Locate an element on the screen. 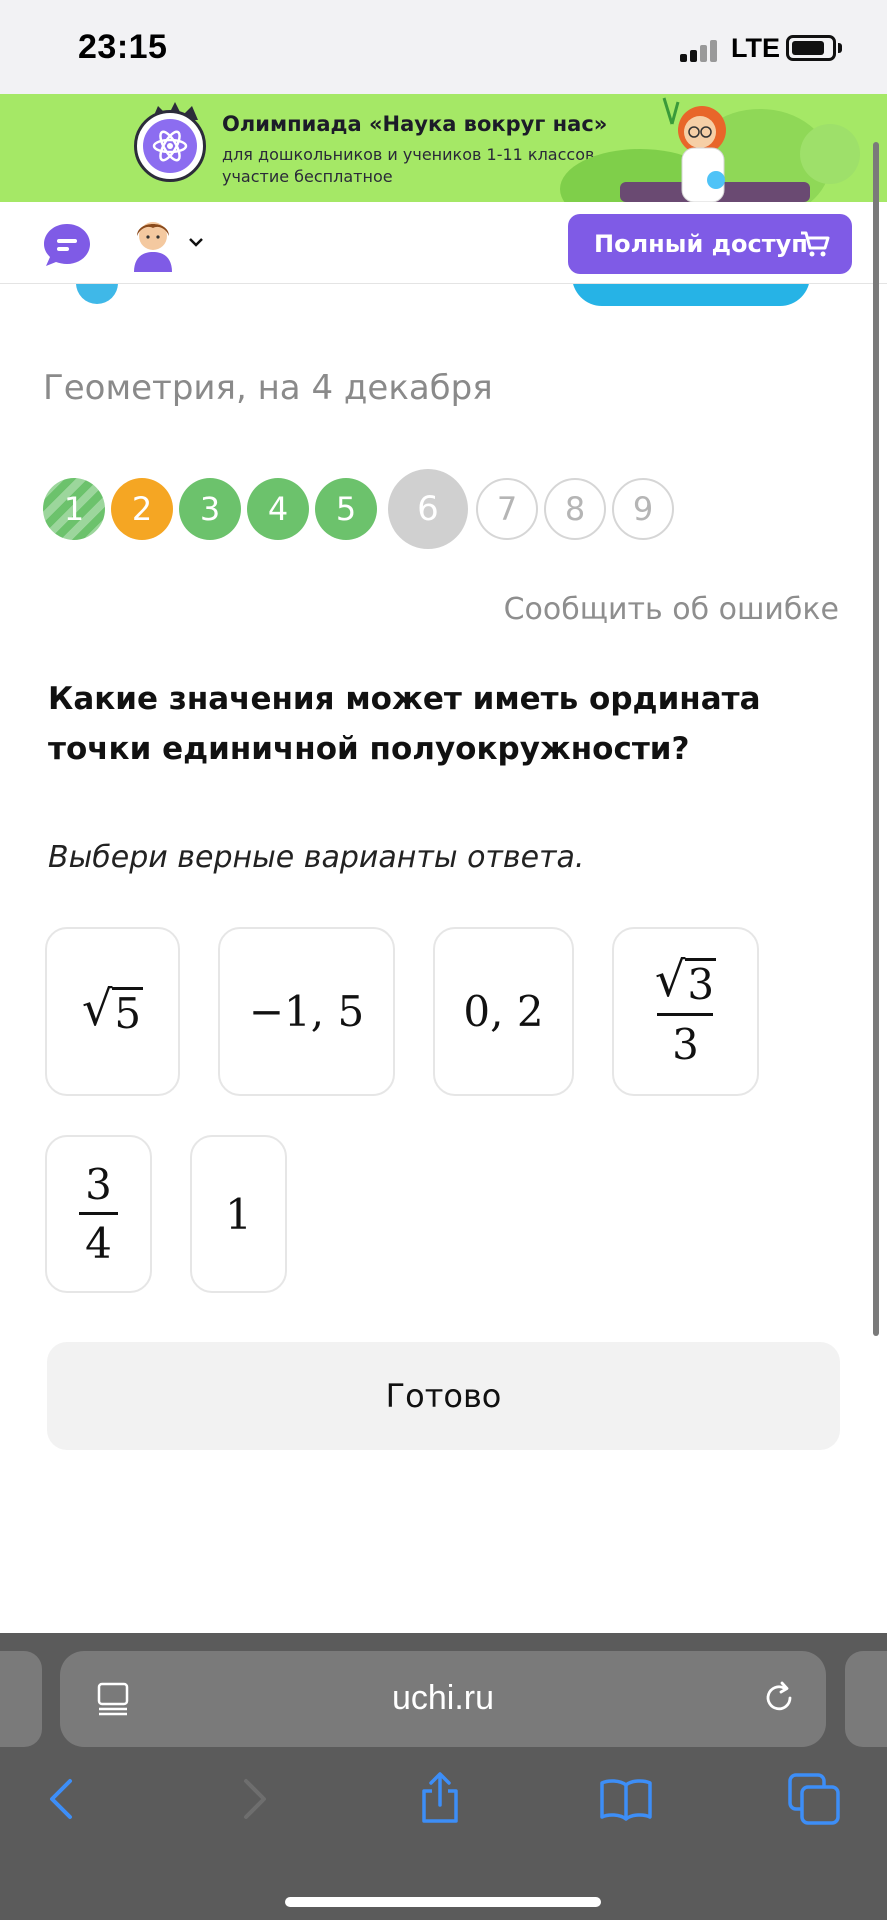 The width and height of the screenshot is (887, 1920). app-header: Полный доступ is located at coordinates (443, 243).